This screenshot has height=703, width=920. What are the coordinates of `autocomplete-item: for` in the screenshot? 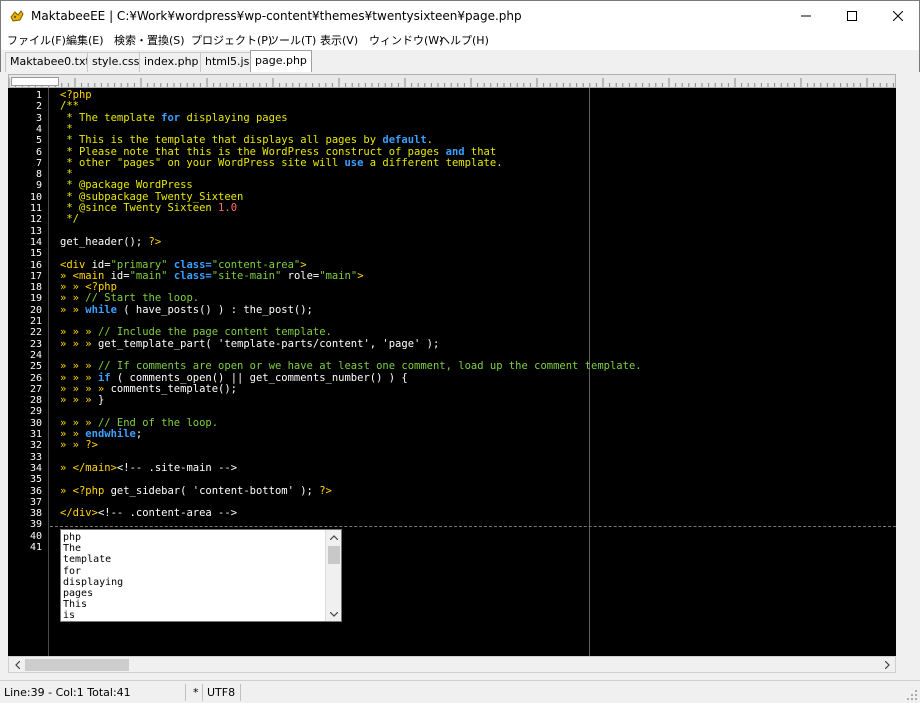 It's located at (194, 571).